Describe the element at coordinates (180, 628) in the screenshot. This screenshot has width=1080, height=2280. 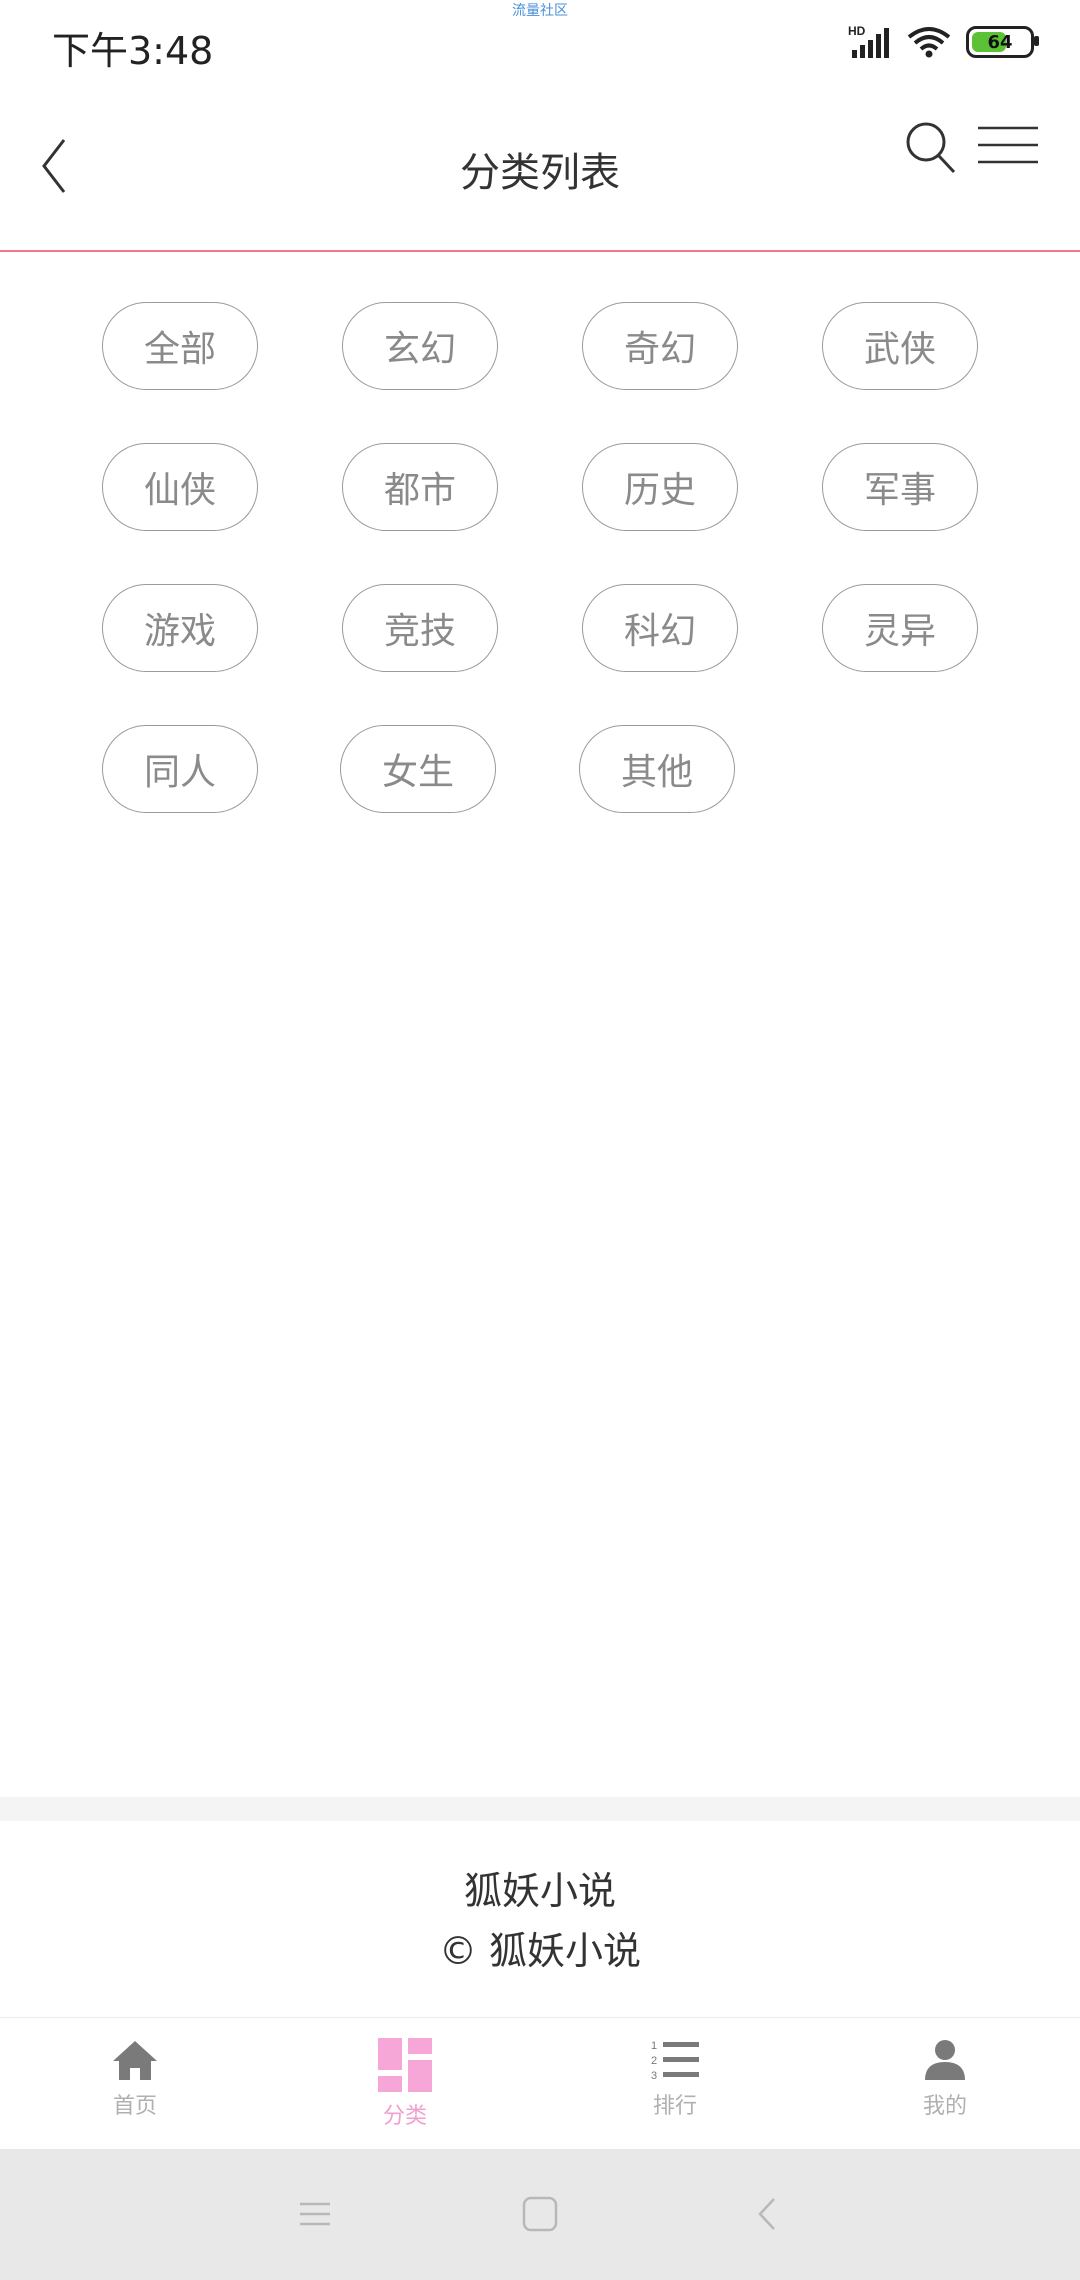
I see `category-pill: 游戏` at that location.